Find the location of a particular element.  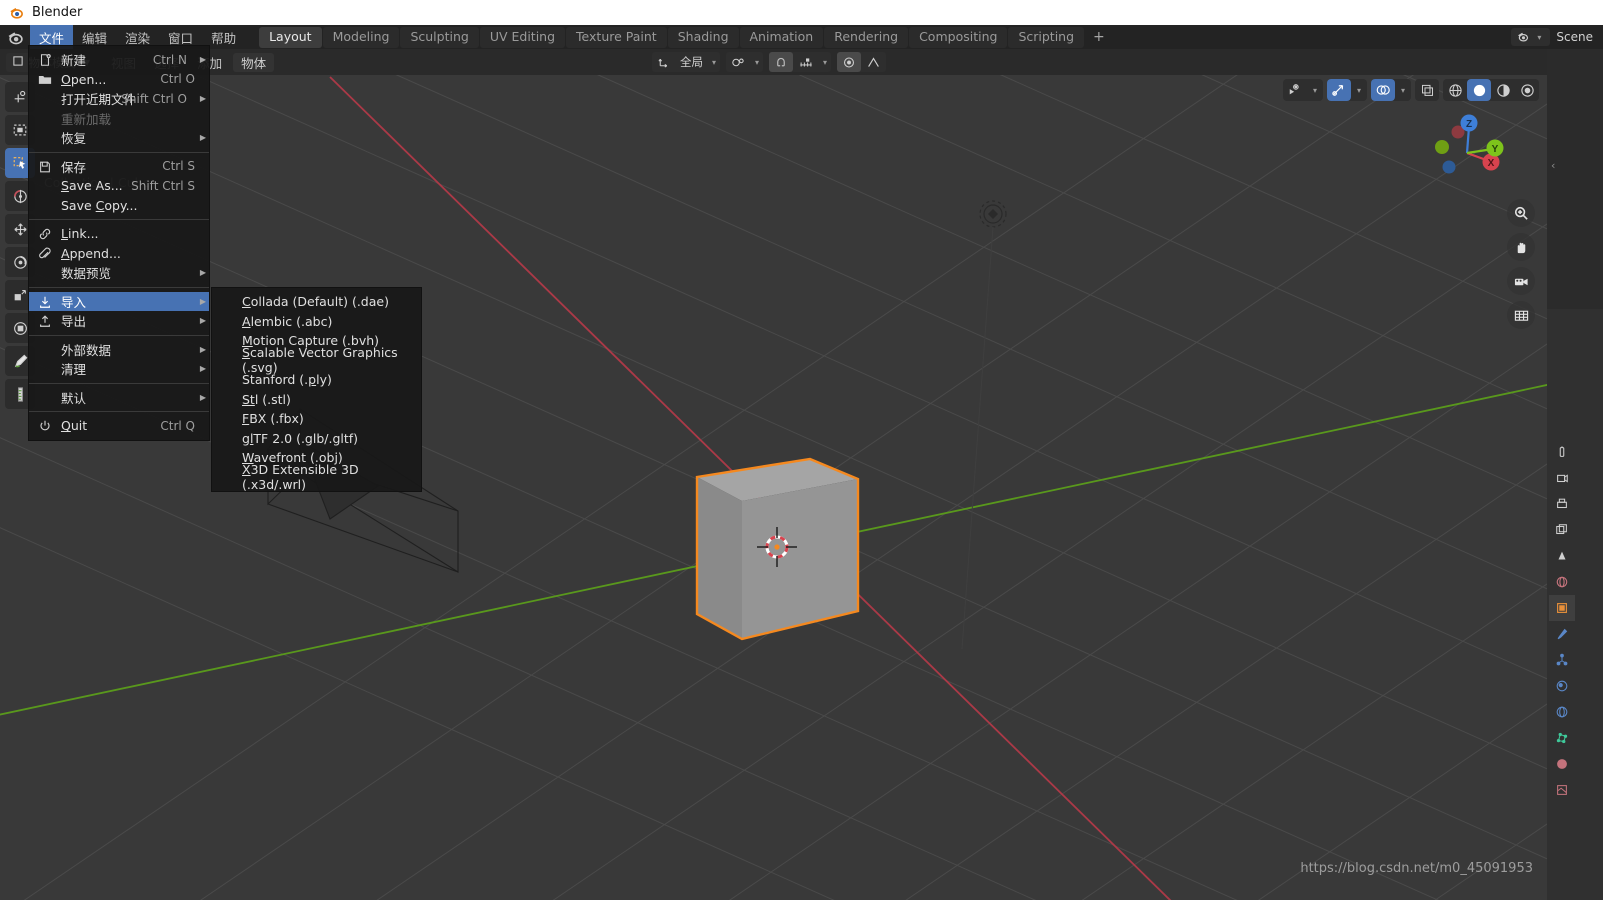

proportional-edit-toggle is located at coordinates (849, 62).